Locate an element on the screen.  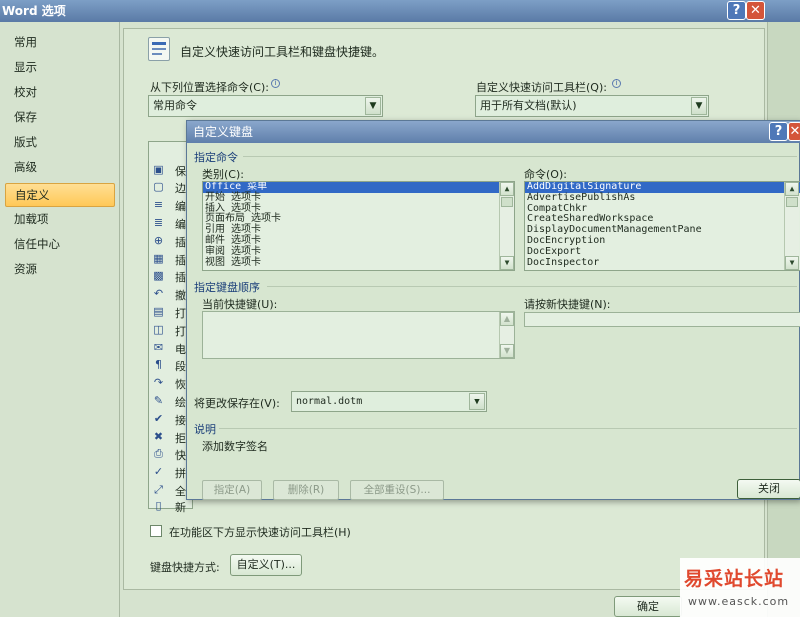
list-item: DocExport is located at coordinates (662, 252).